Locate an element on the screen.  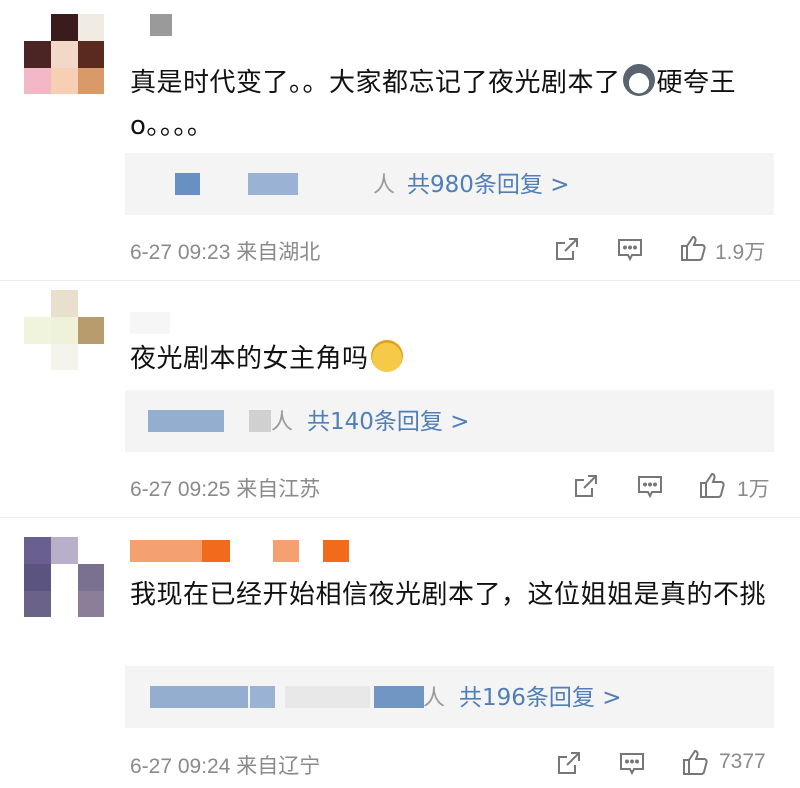
reply-box: 人 共196条回复 > is located at coordinates (449, 697).